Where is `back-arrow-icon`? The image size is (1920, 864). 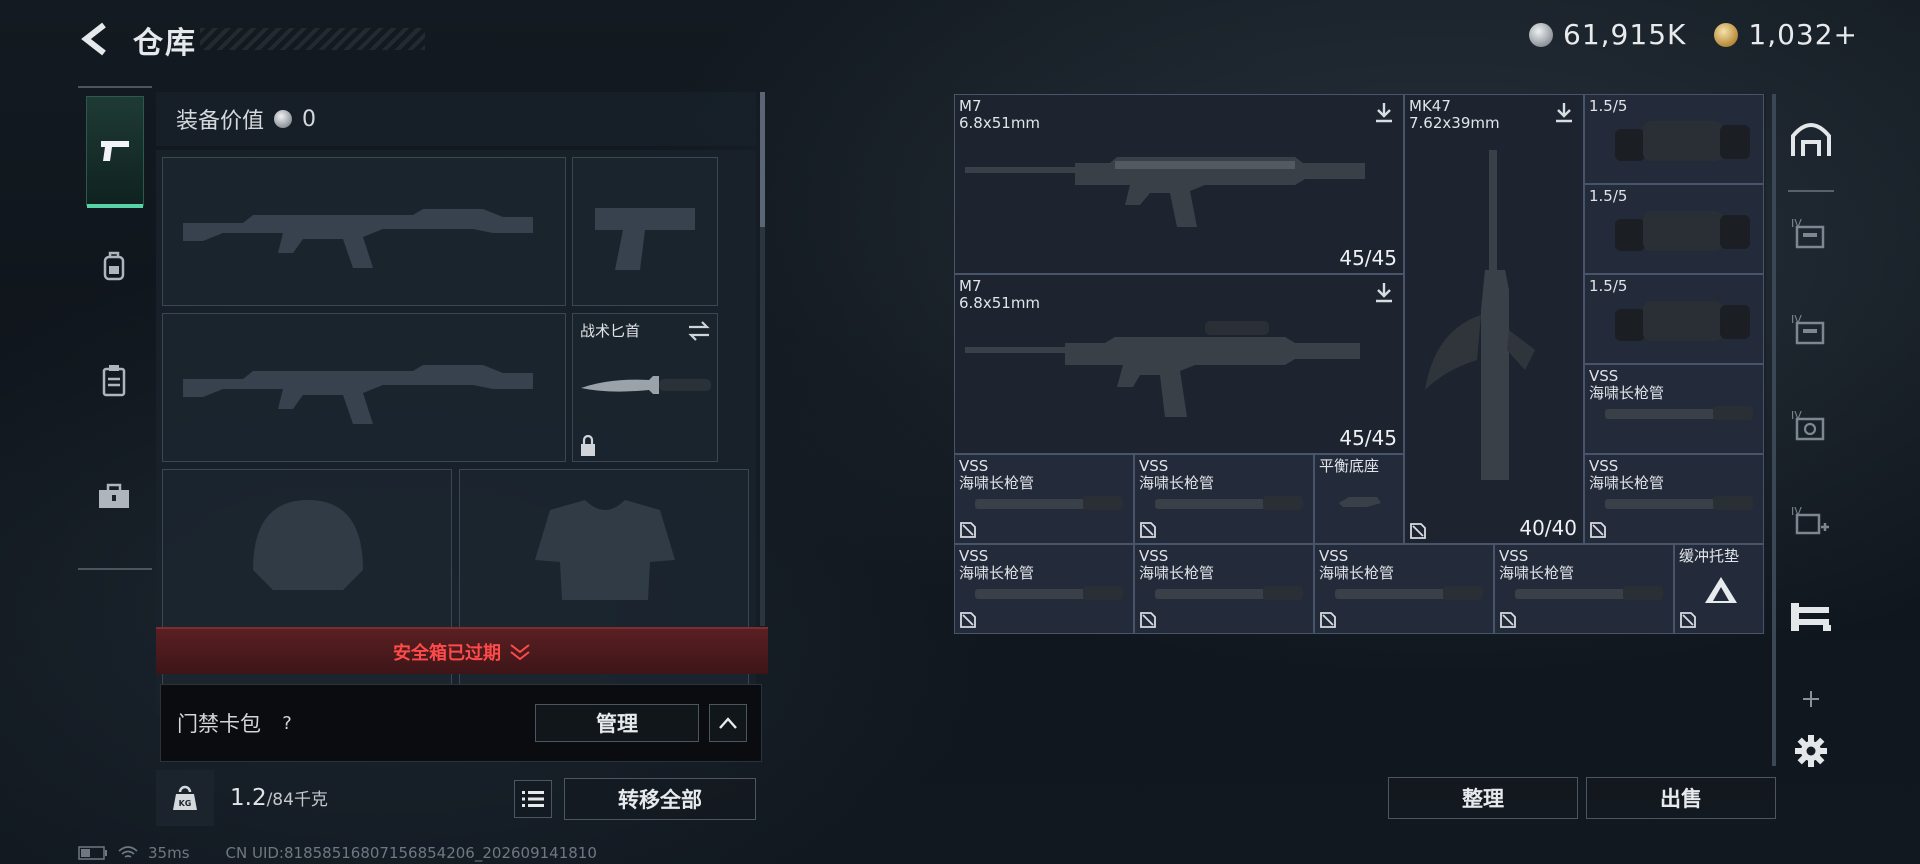 back-arrow-icon is located at coordinates (93, 39).